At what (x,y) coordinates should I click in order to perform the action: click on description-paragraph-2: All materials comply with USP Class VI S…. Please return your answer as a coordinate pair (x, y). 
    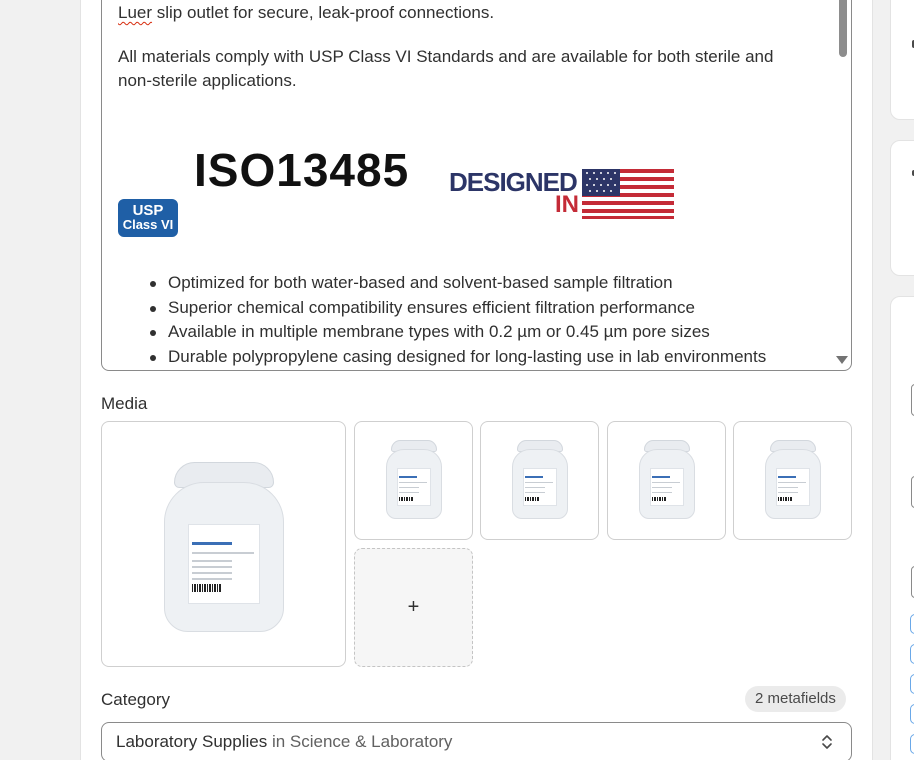
    Looking at the image, I should click on (446, 68).